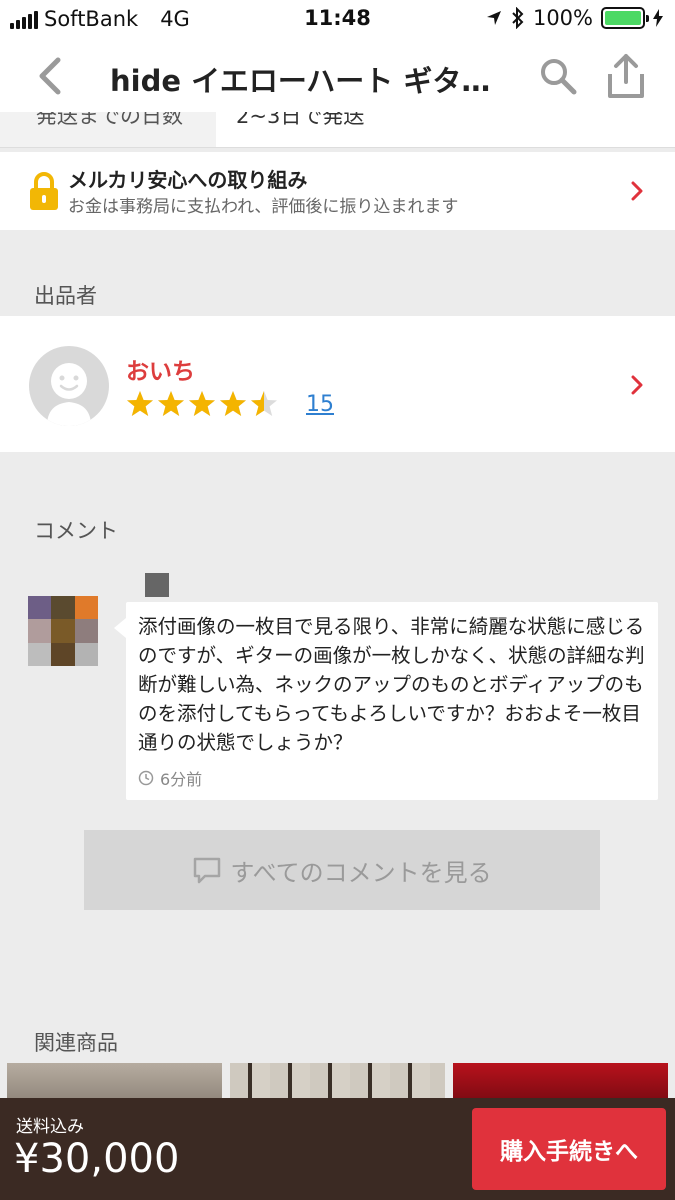 This screenshot has width=675, height=1200. Describe the element at coordinates (320, 404) in the screenshot. I see `rating-count-link: 15` at that location.